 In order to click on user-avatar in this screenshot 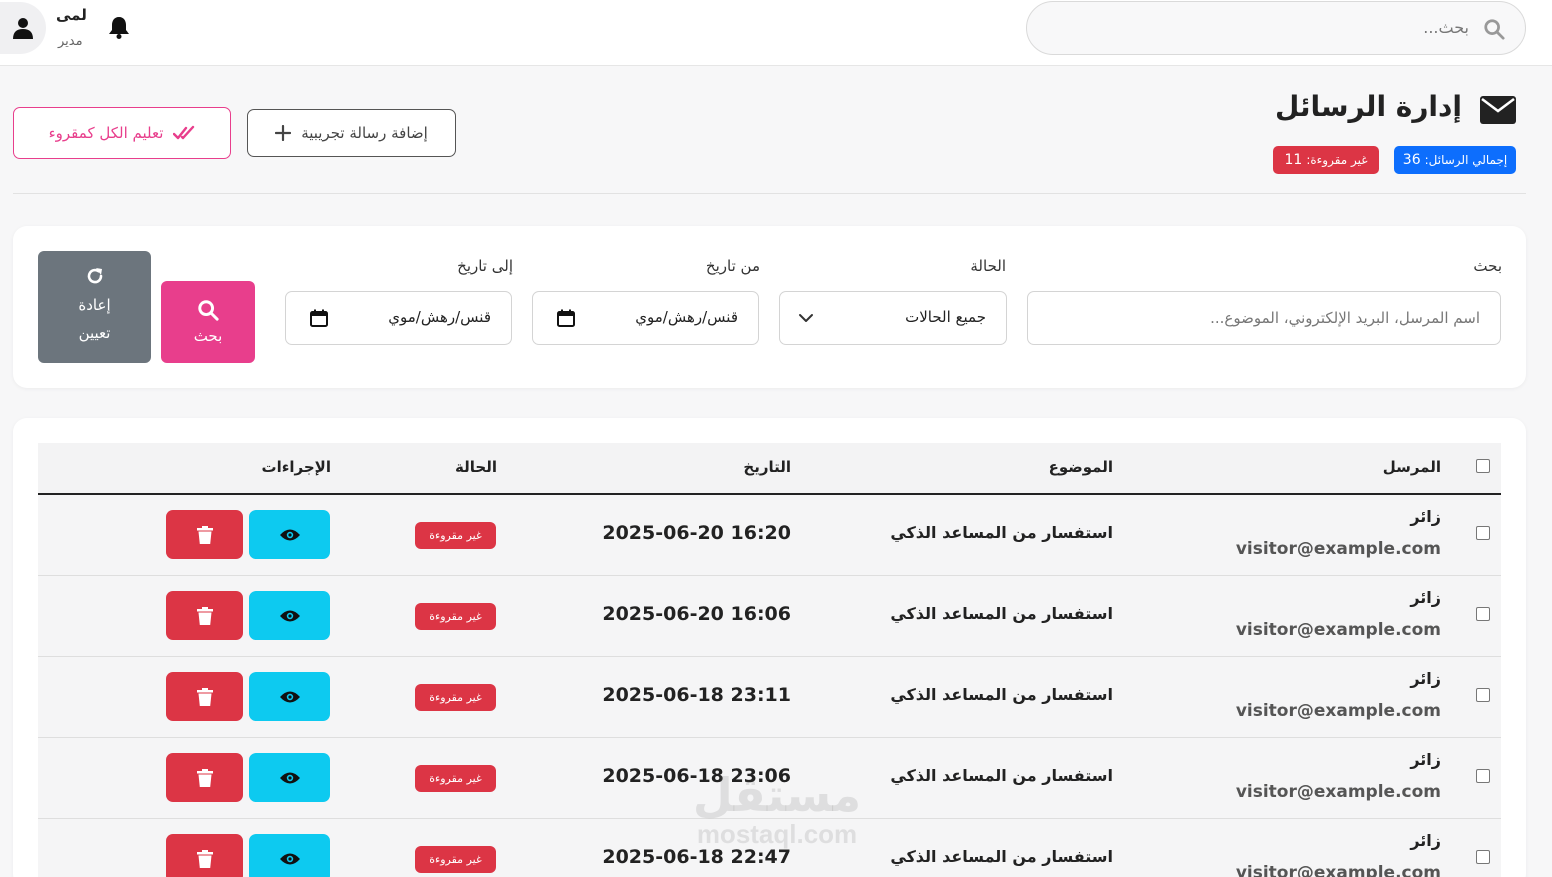, I will do `click(23, 28)`.